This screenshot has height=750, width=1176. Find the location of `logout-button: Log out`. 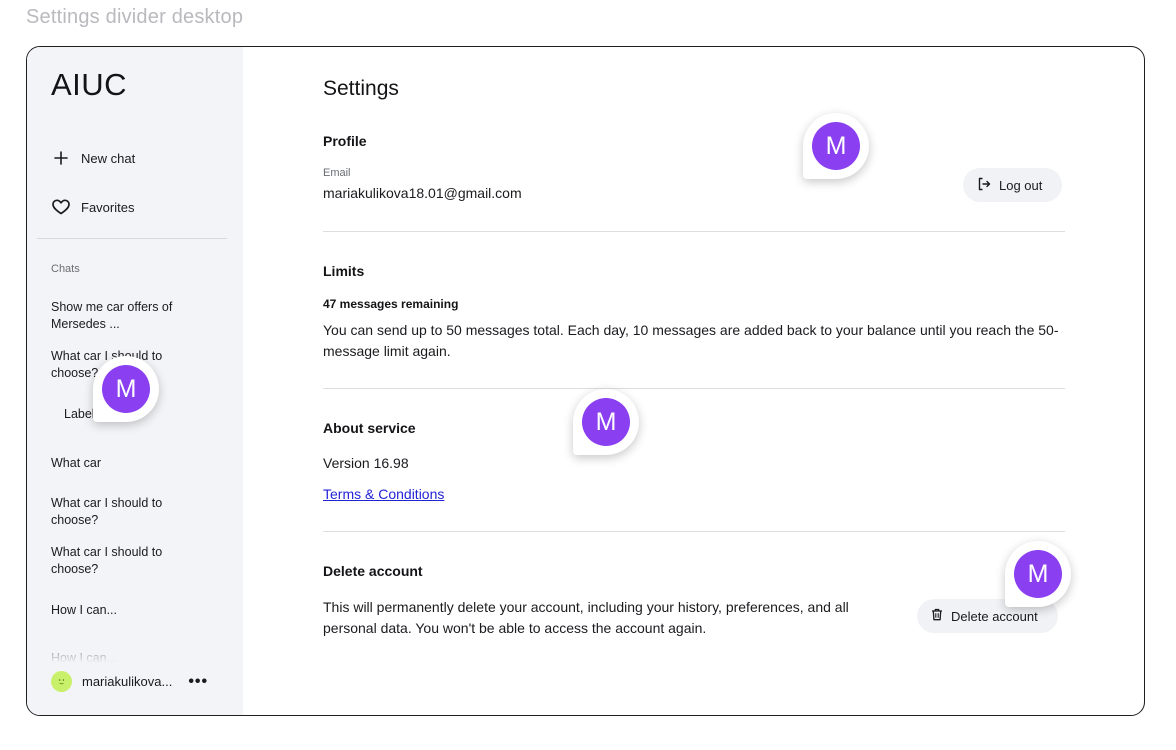

logout-button: Log out is located at coordinates (1013, 185).